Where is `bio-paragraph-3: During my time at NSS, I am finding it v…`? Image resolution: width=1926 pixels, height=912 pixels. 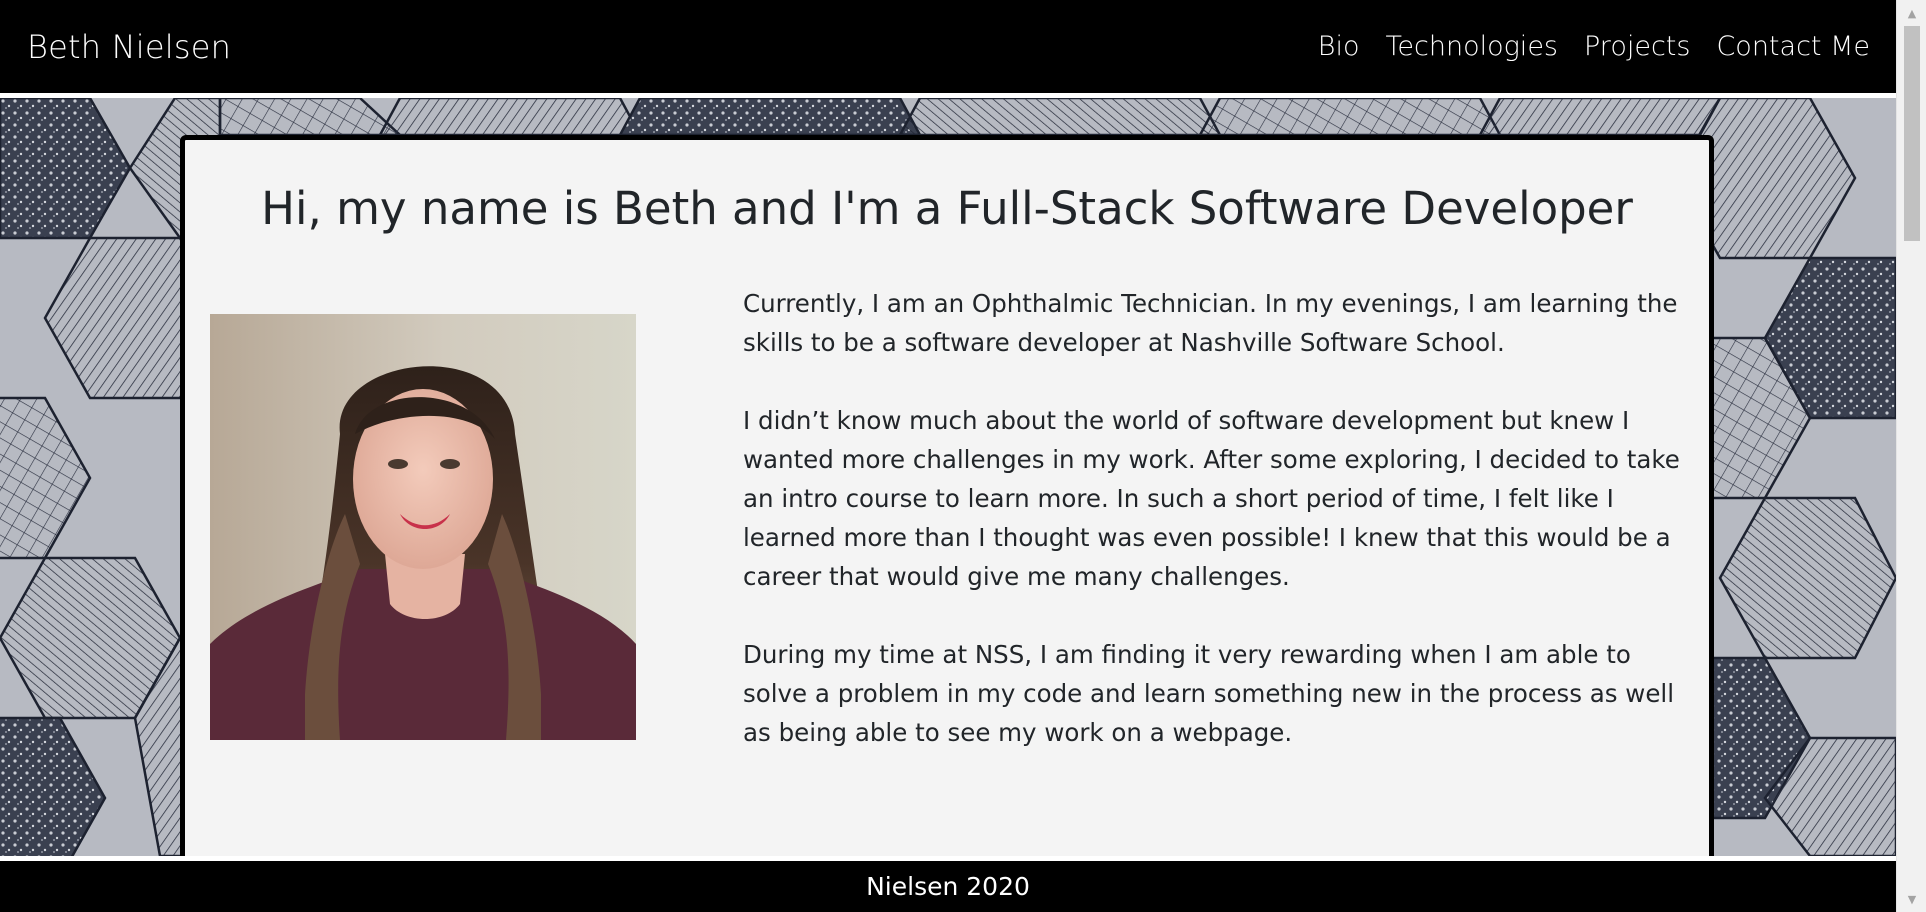
bio-paragraph-3: During my time at NSS, I am finding it v… is located at coordinates (1209, 693).